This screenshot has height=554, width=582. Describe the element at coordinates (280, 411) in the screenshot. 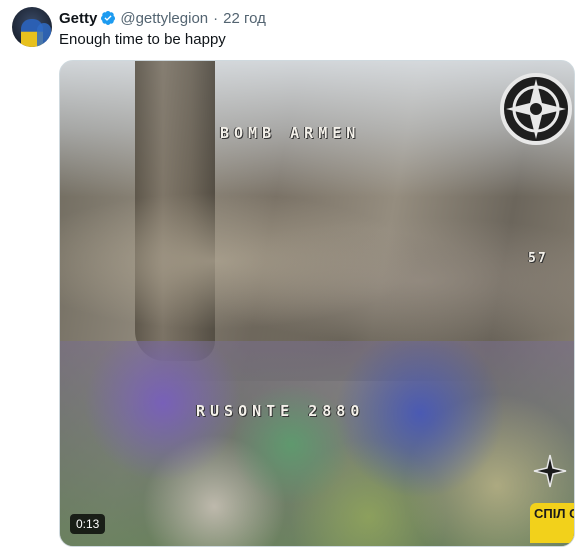

I see `video-overlay-bottom-text: RUSONTE 2880` at that location.